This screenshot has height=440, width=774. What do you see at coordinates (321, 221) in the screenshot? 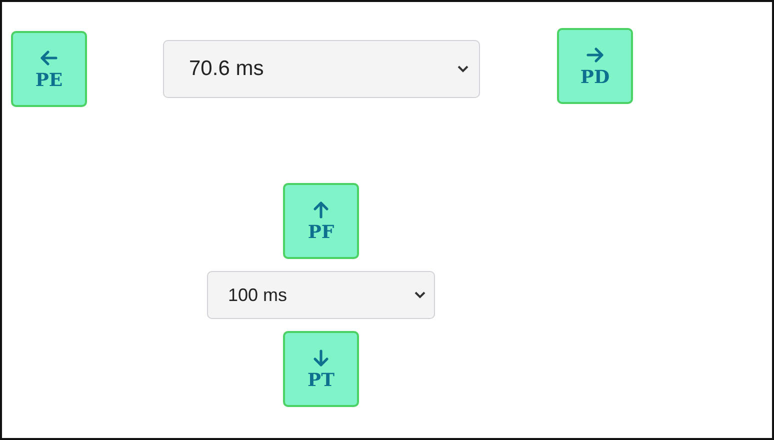
I see `up-arrow-button: PF` at bounding box center [321, 221].